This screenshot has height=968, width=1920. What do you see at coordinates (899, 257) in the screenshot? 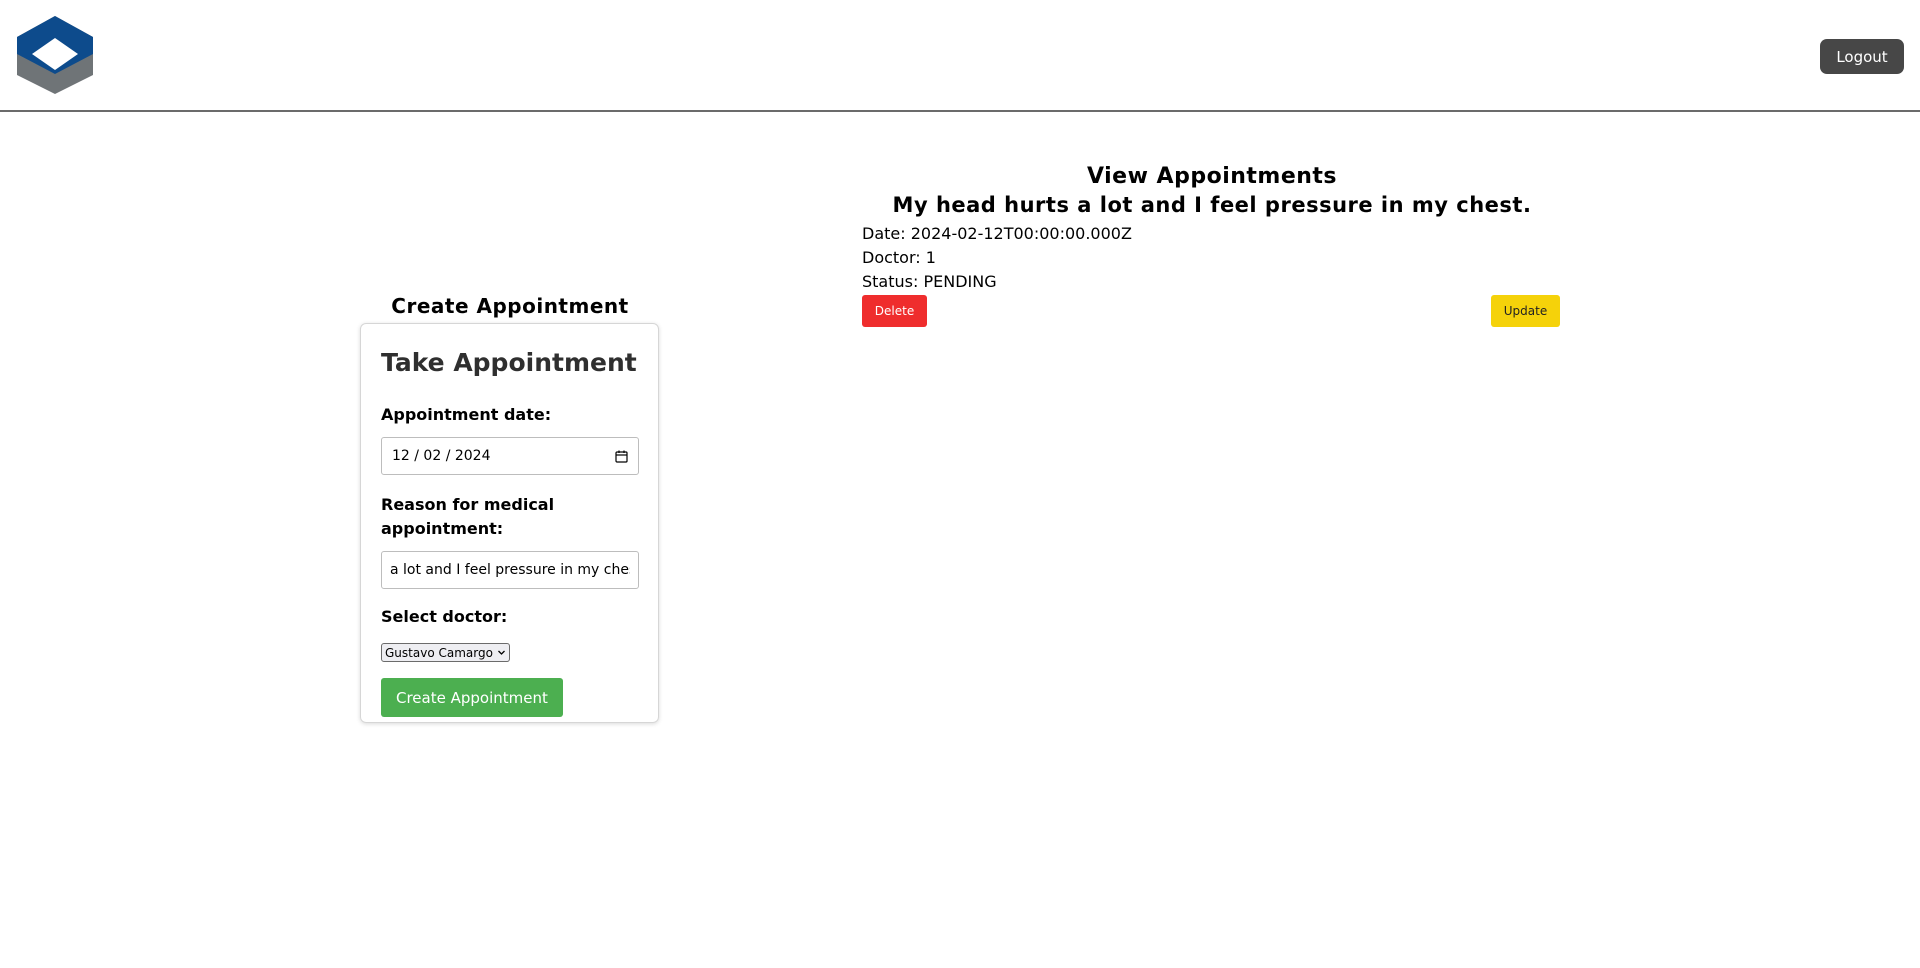
I see `appointment-doctor: Doctor: 1` at bounding box center [899, 257].